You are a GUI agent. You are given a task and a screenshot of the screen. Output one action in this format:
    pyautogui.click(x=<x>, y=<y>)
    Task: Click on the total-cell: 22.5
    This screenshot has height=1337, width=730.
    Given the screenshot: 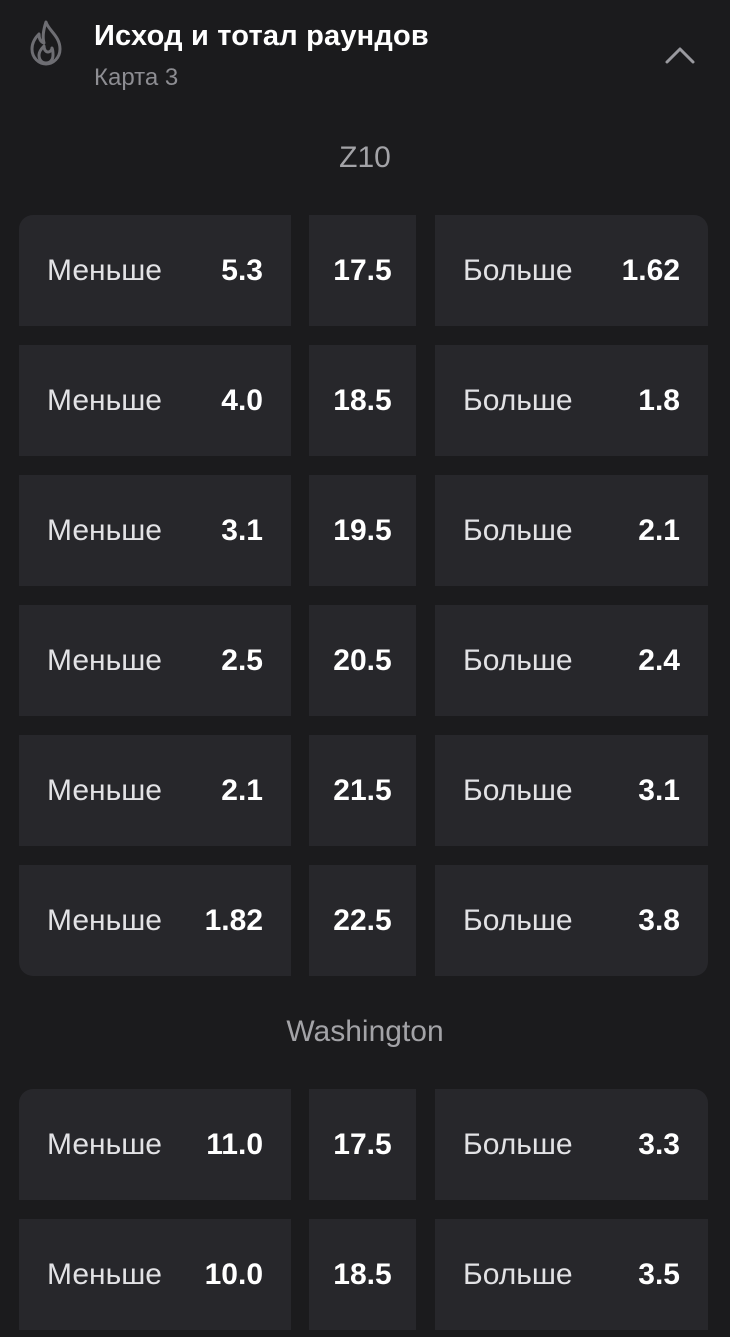 What is the action you would take?
    pyautogui.click(x=362, y=920)
    